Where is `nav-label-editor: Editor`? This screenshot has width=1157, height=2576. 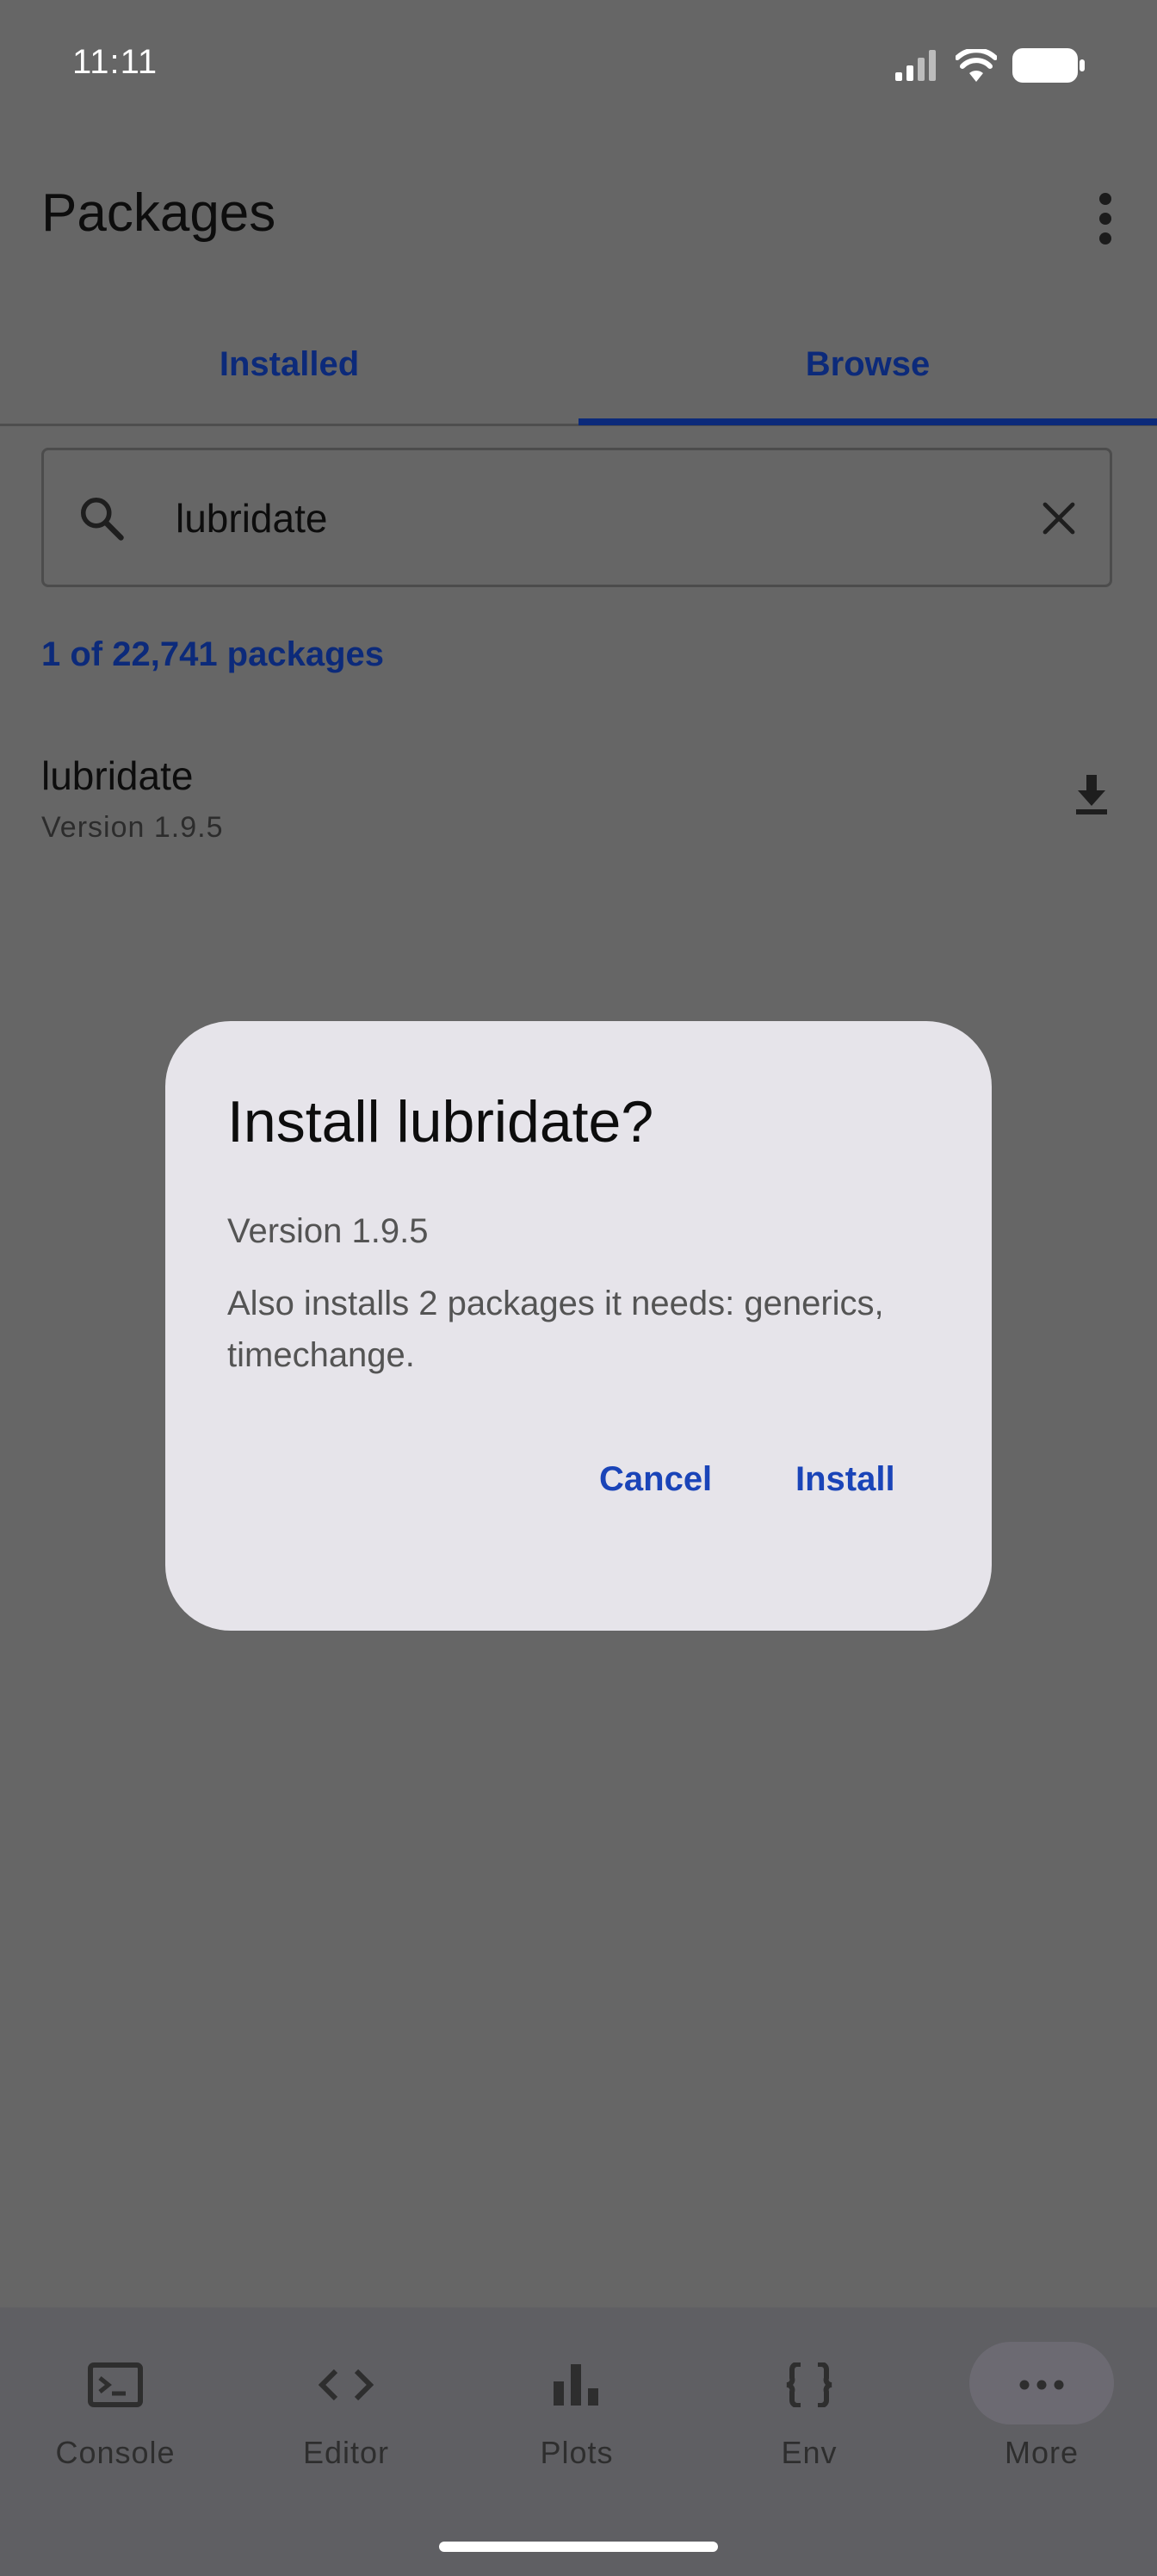 nav-label-editor: Editor is located at coordinates (346, 2453).